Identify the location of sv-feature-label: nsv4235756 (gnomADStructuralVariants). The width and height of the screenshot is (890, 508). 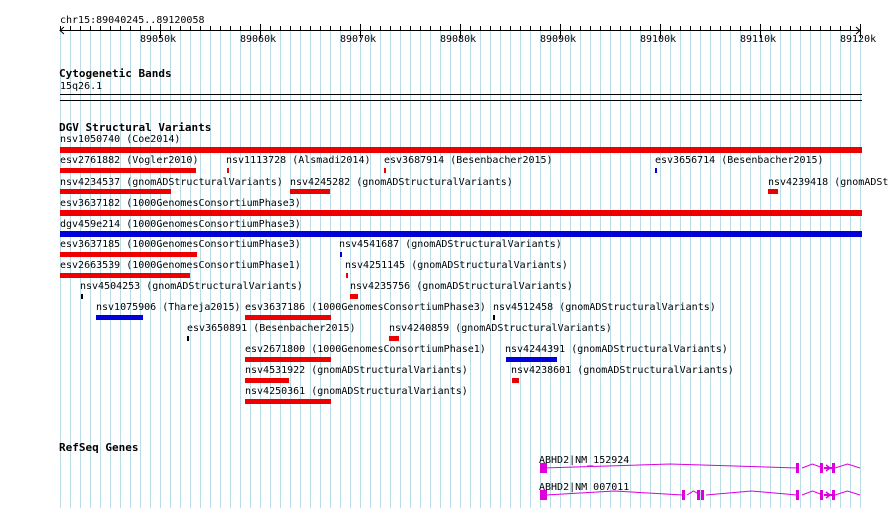
(461, 286).